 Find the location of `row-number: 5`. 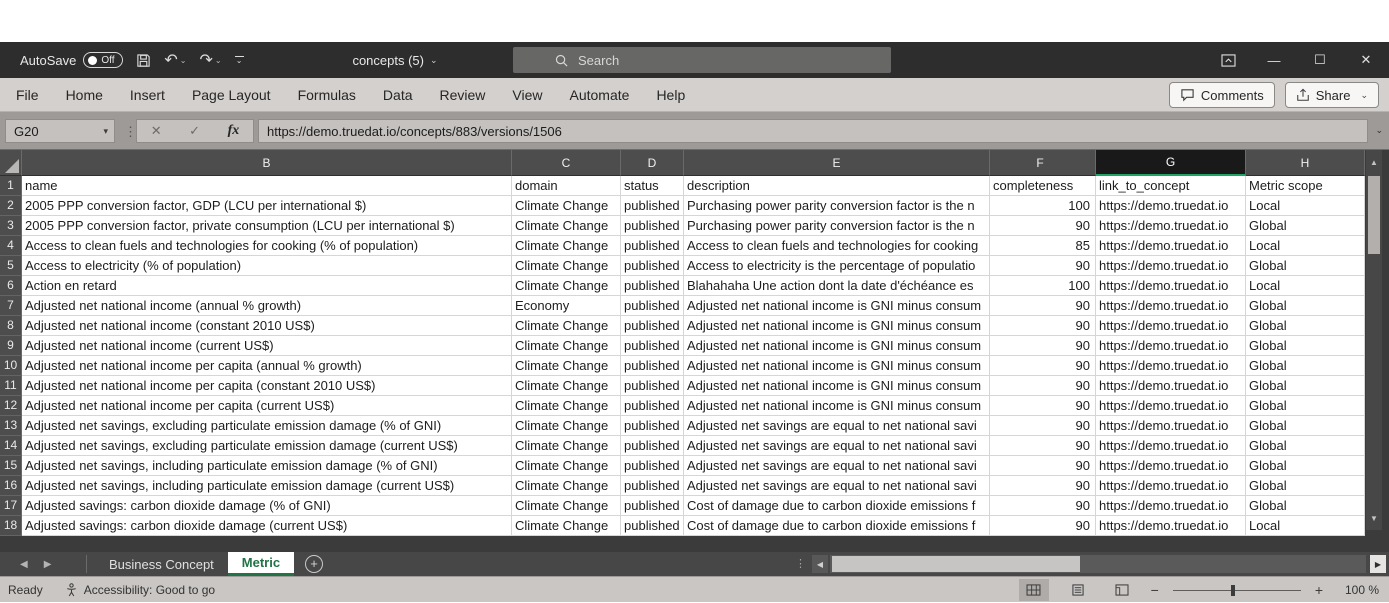

row-number: 5 is located at coordinates (11, 266).